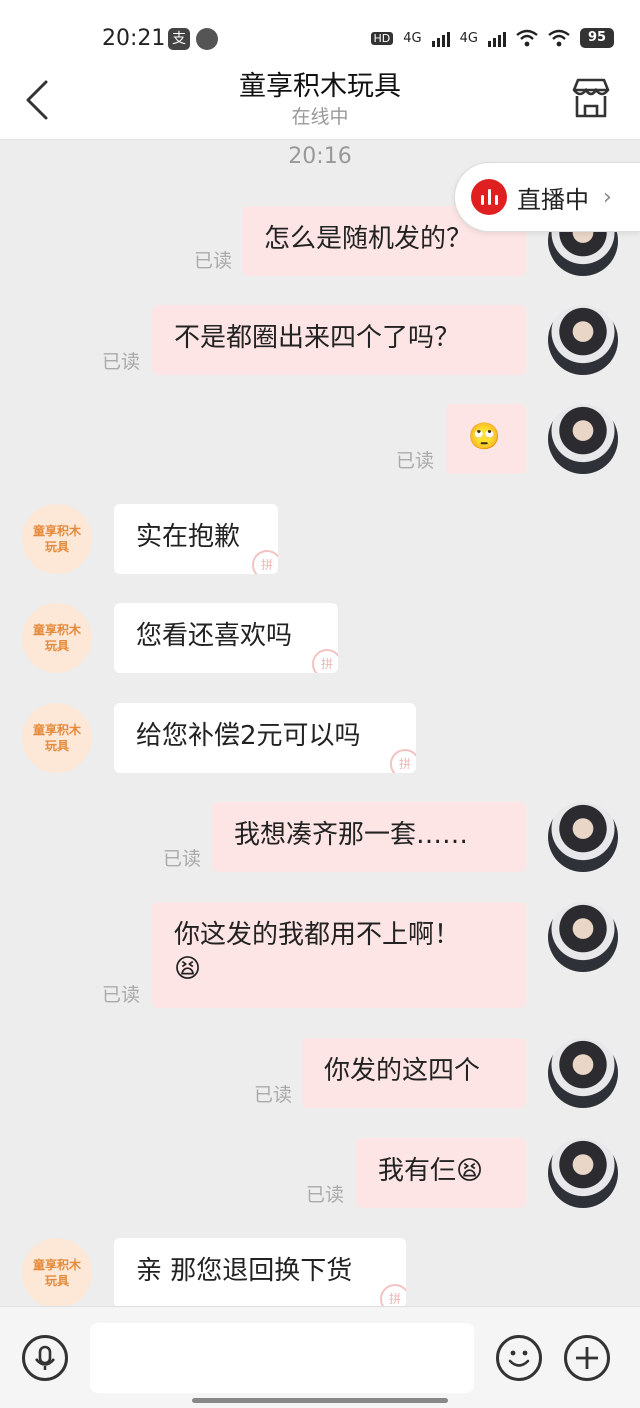  Describe the element at coordinates (179, 39) in the screenshot. I see `alipay-icon: 支` at that location.